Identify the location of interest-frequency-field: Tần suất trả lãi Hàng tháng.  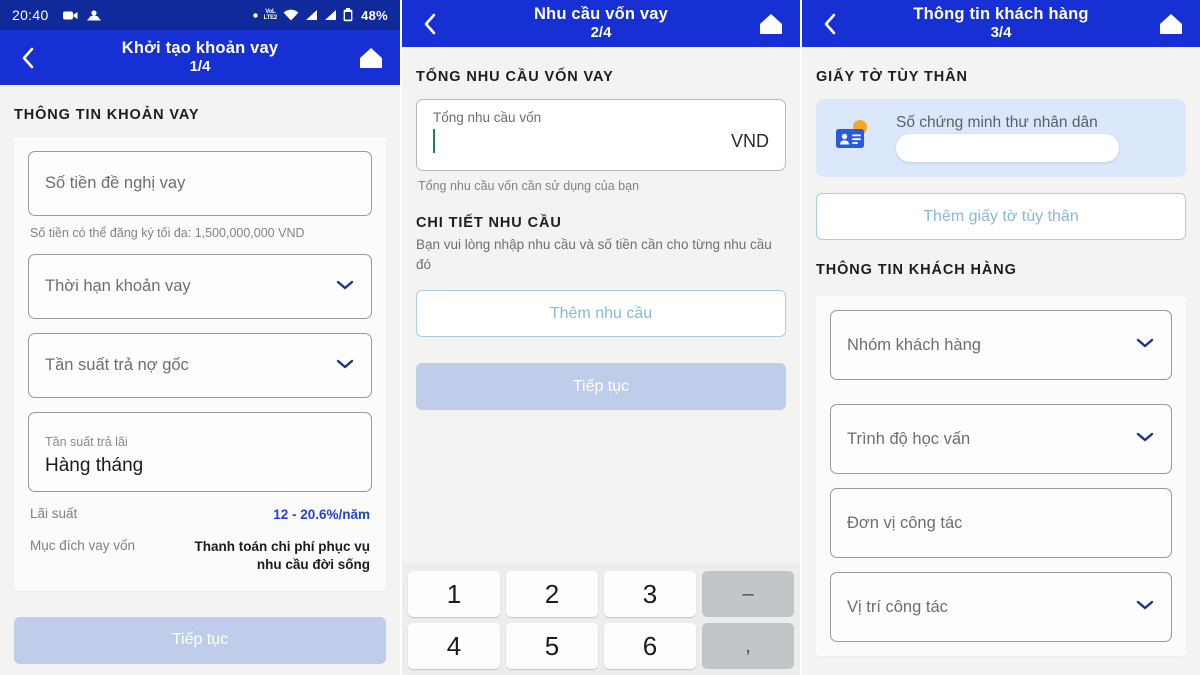
(200, 452).